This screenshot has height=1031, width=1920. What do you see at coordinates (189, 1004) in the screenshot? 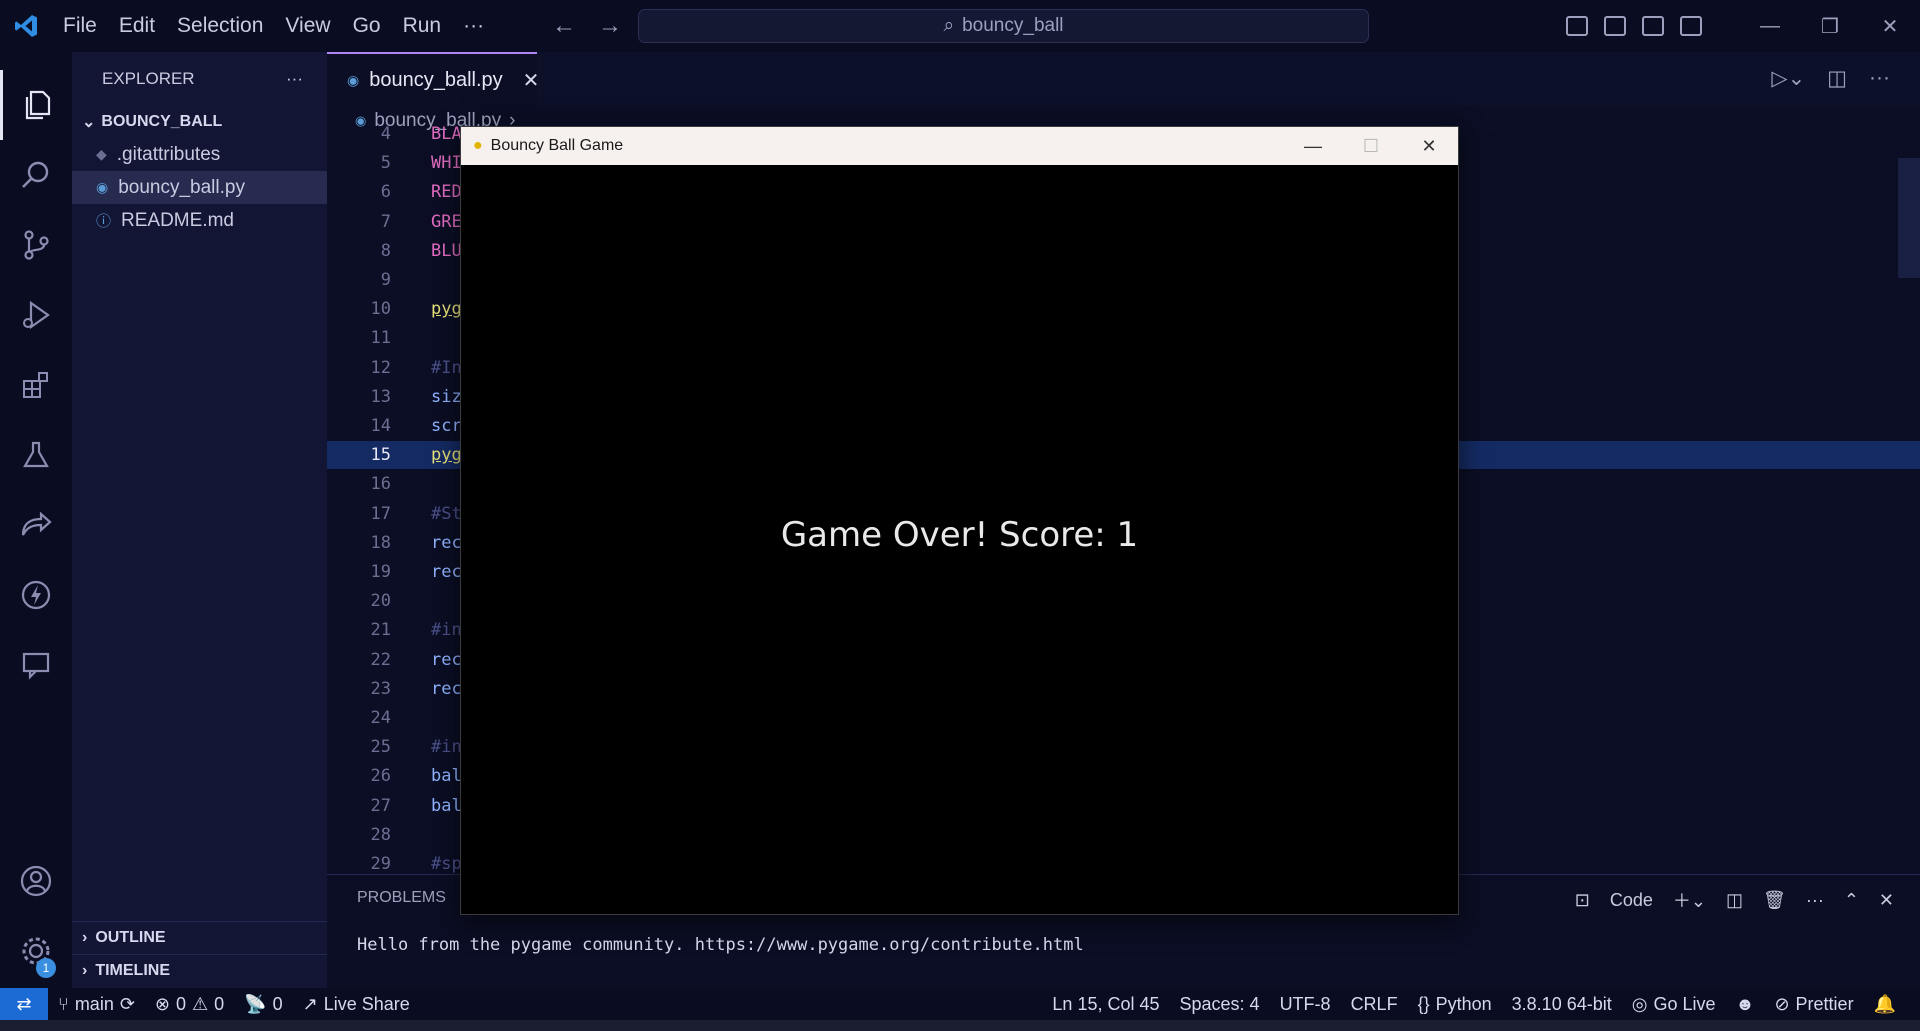
I see `problems-status: ⊗ 0 ⚠ 0` at bounding box center [189, 1004].